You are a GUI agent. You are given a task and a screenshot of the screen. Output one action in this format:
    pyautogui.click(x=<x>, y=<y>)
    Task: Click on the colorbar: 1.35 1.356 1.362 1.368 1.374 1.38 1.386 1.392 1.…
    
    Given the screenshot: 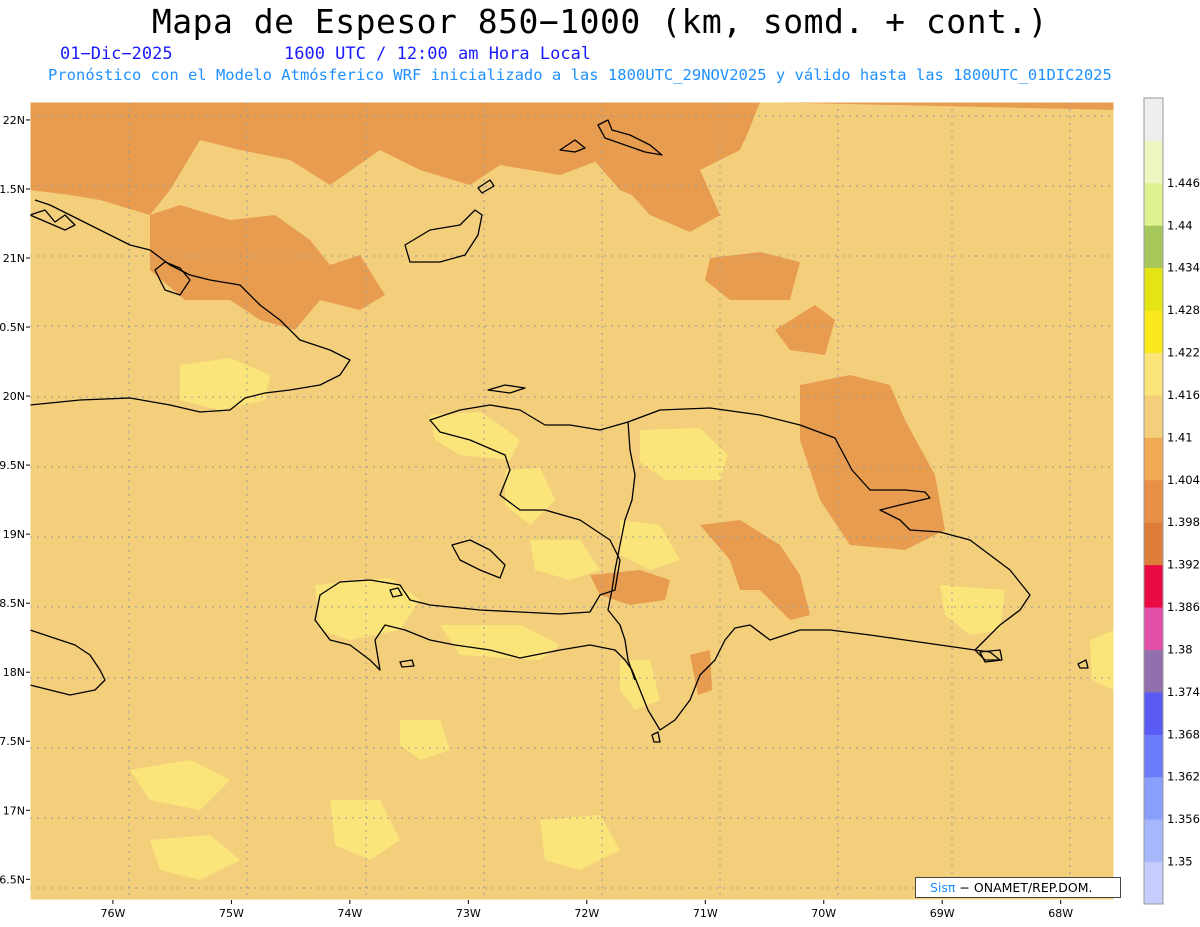 What is the action you would take?
    pyautogui.click(x=1172, y=501)
    